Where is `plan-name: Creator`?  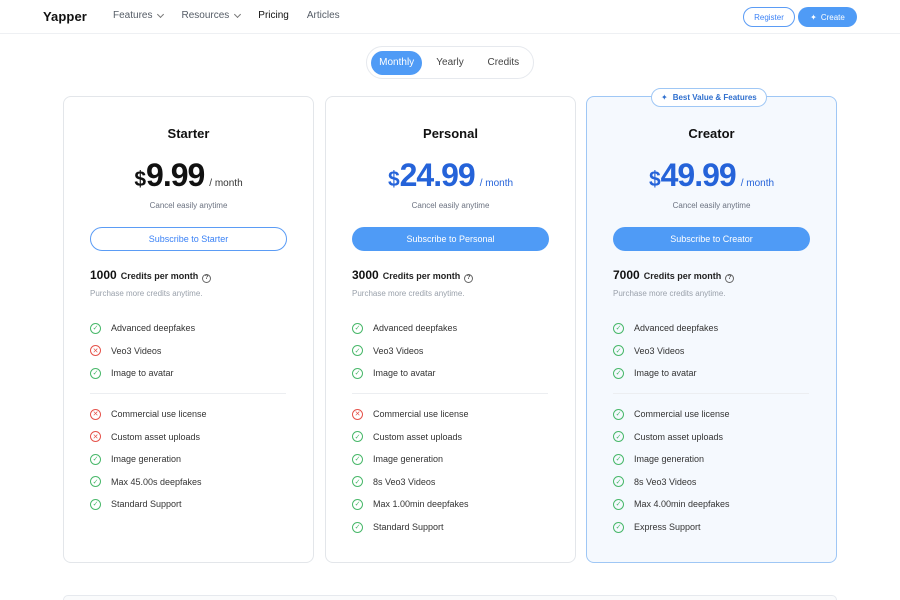
plan-name: Creator is located at coordinates (711, 133).